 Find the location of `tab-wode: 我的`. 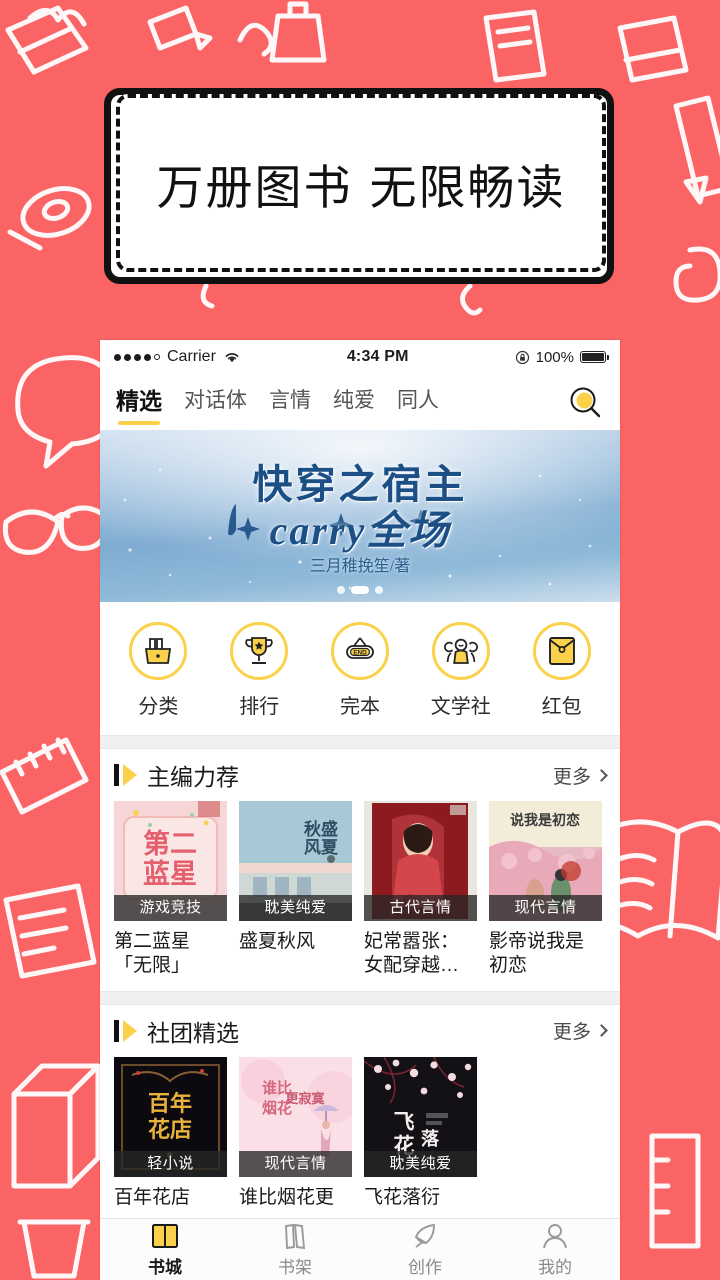

tab-wode: 我的 is located at coordinates (555, 1249).